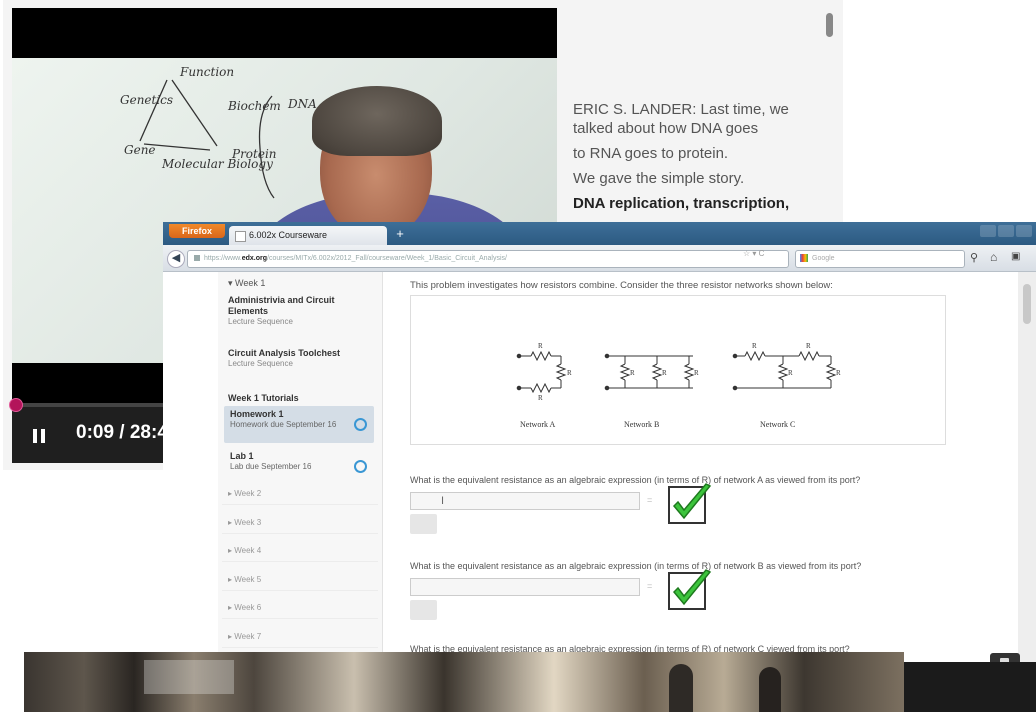 This screenshot has width=1036, height=712. What do you see at coordinates (299, 463) in the screenshot?
I see `sidebar-item-lab-1: Lab 1 Lab due September 16` at bounding box center [299, 463].